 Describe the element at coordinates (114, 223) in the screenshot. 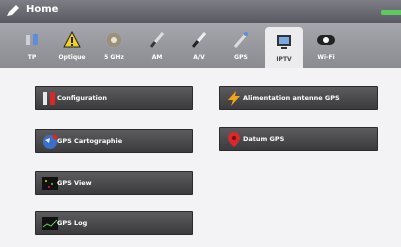

I see `gps-log-button: GPS Log` at that location.